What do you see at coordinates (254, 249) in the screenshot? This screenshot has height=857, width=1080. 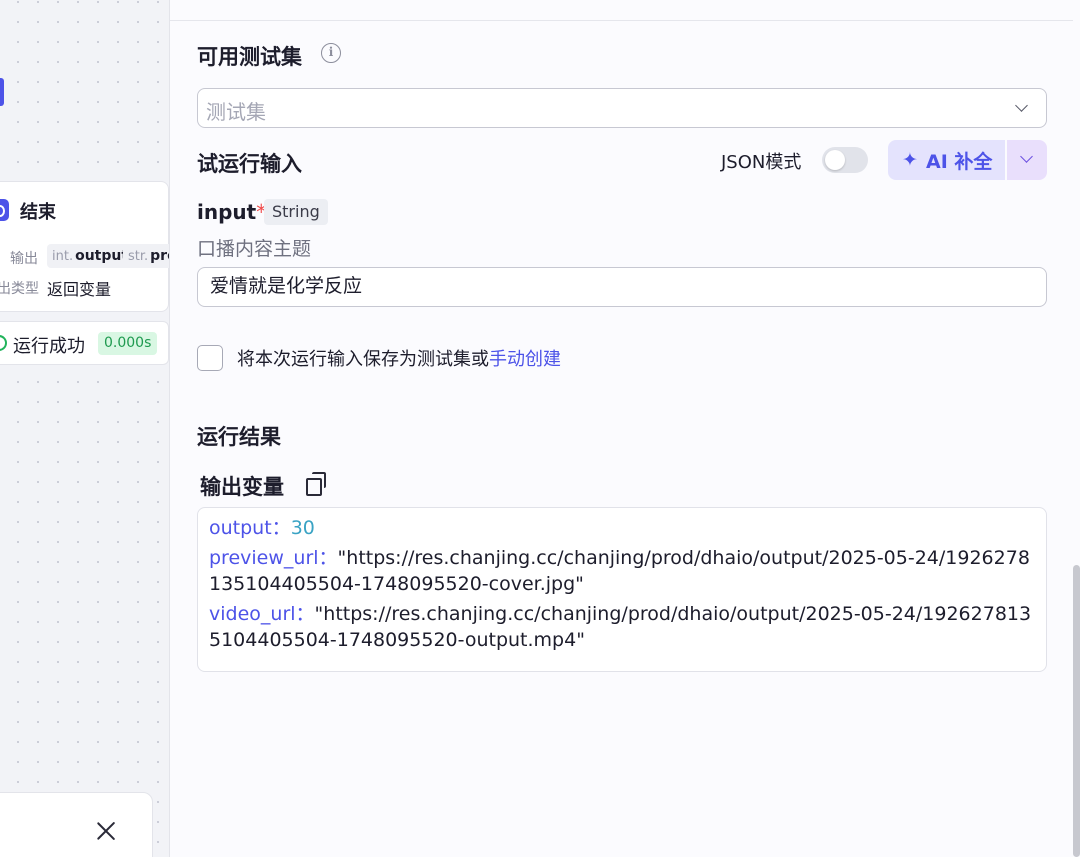 I see `field-description: 口播内容主题` at bounding box center [254, 249].